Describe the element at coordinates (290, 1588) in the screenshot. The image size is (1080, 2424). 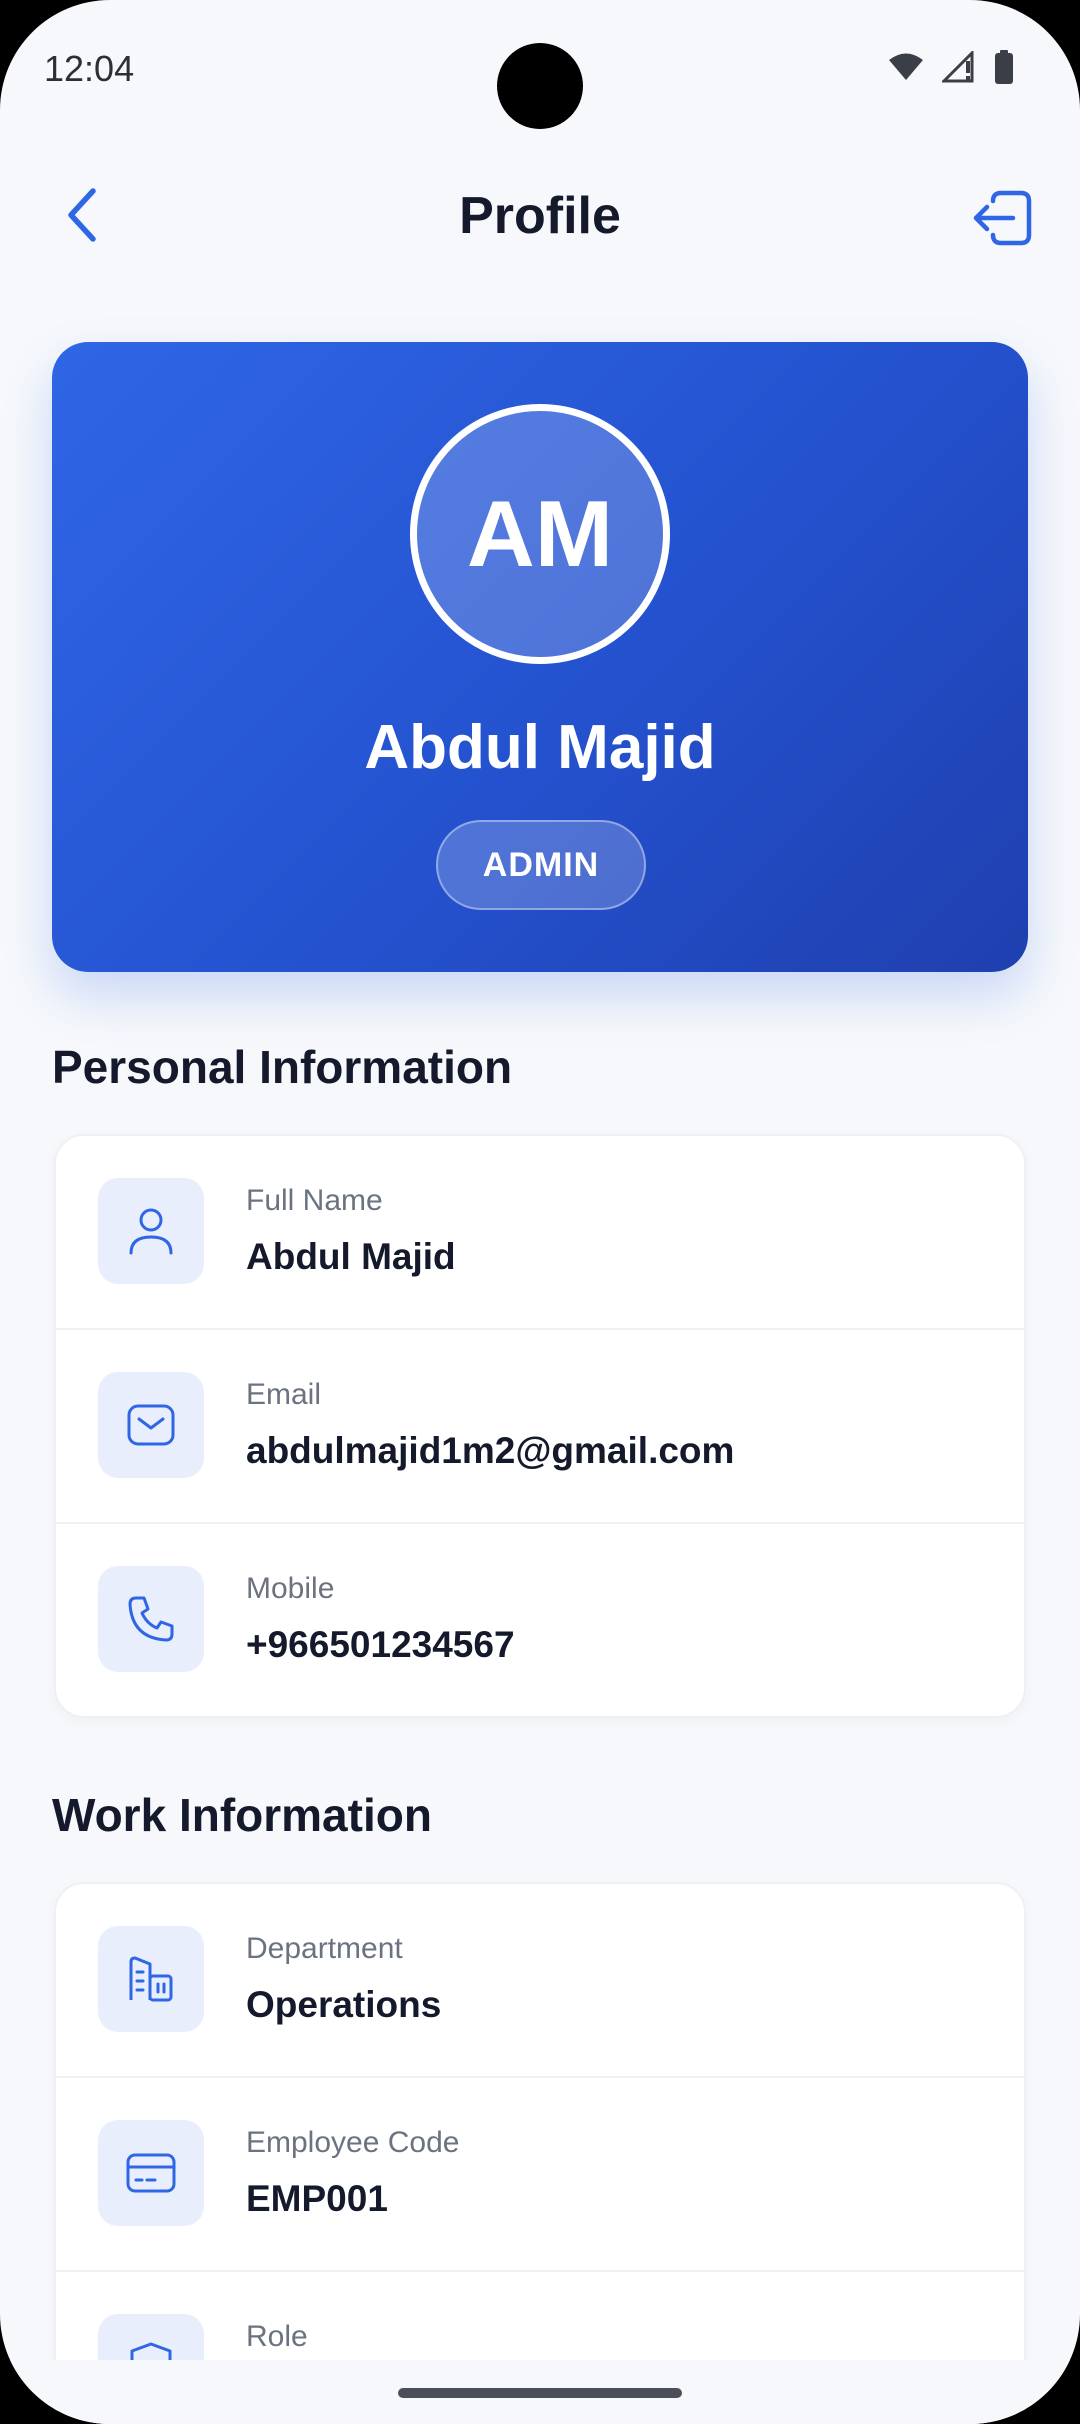
I see `row-label: Mobile` at that location.